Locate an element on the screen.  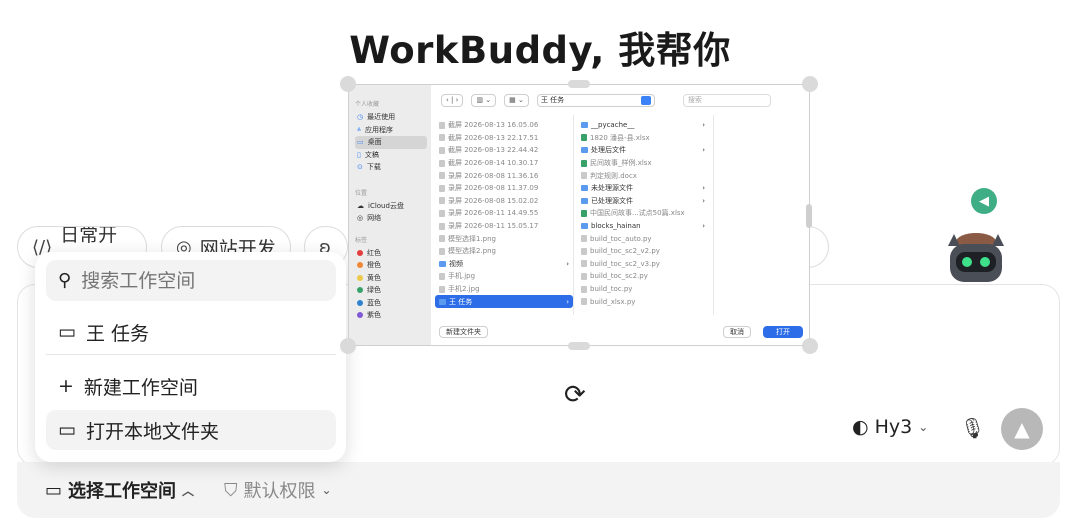
chevron-down-icon: ⌄ is located at coordinates (326, 490).